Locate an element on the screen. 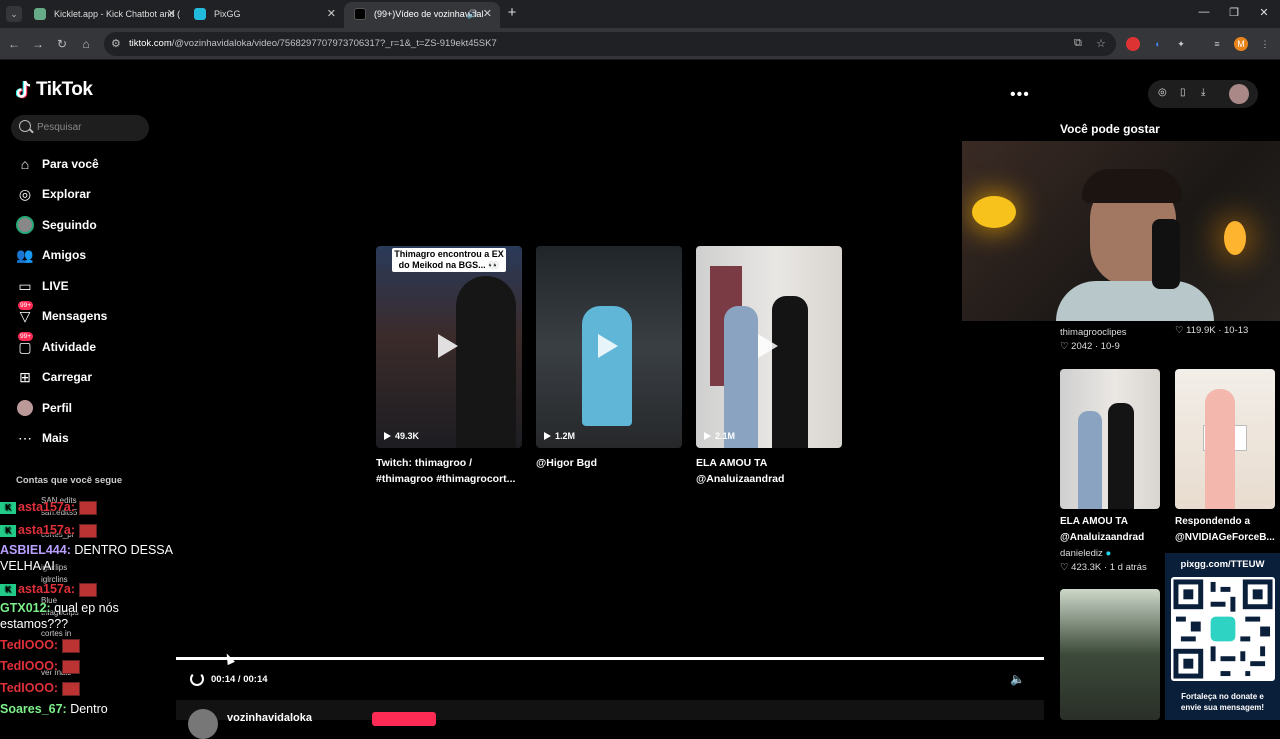 The width and height of the screenshot is (1280, 739). tab-tiktok-video: (99+)Vídeo de vozinhavidal 🔊 ✕ is located at coordinates (422, 15).